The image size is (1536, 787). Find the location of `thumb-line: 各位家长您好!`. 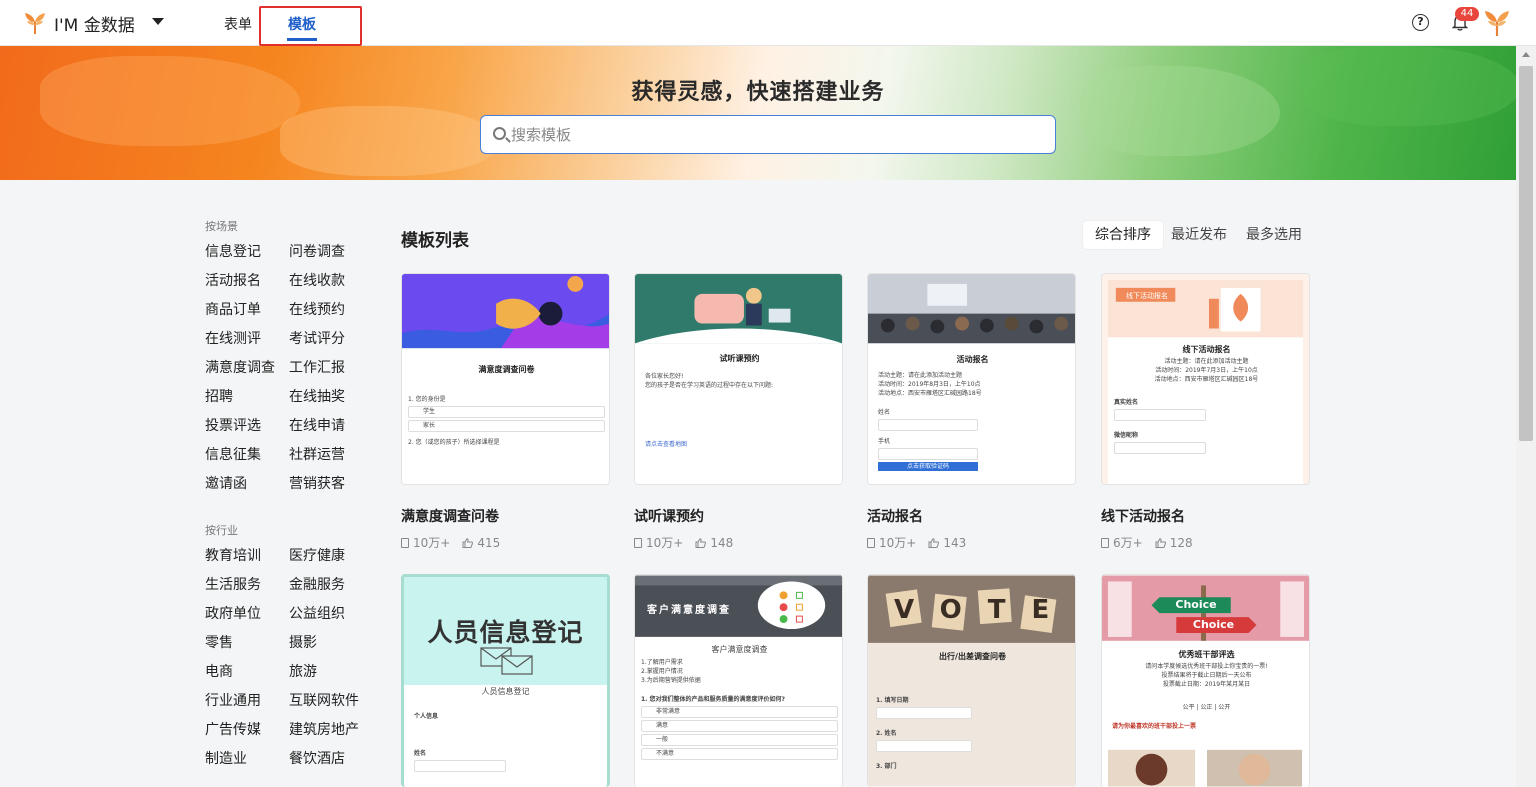

thumb-line: 各位家长您好! is located at coordinates (664, 376).